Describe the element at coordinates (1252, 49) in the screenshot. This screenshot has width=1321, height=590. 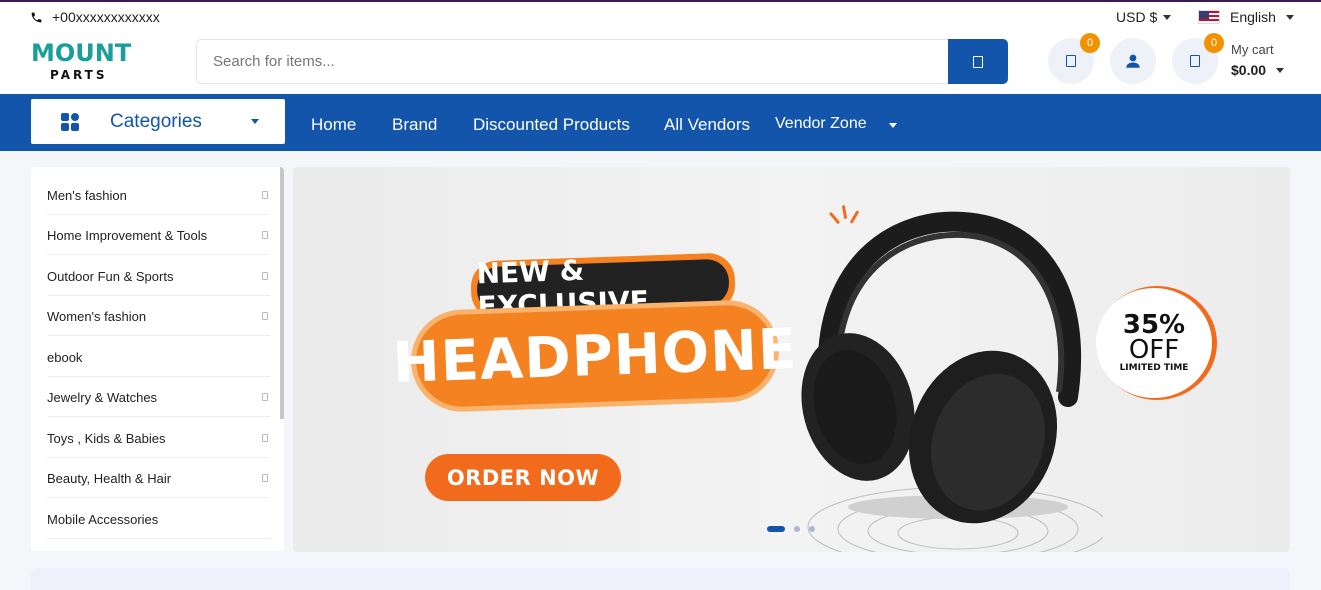
I see `cart-label: My cart` at that location.